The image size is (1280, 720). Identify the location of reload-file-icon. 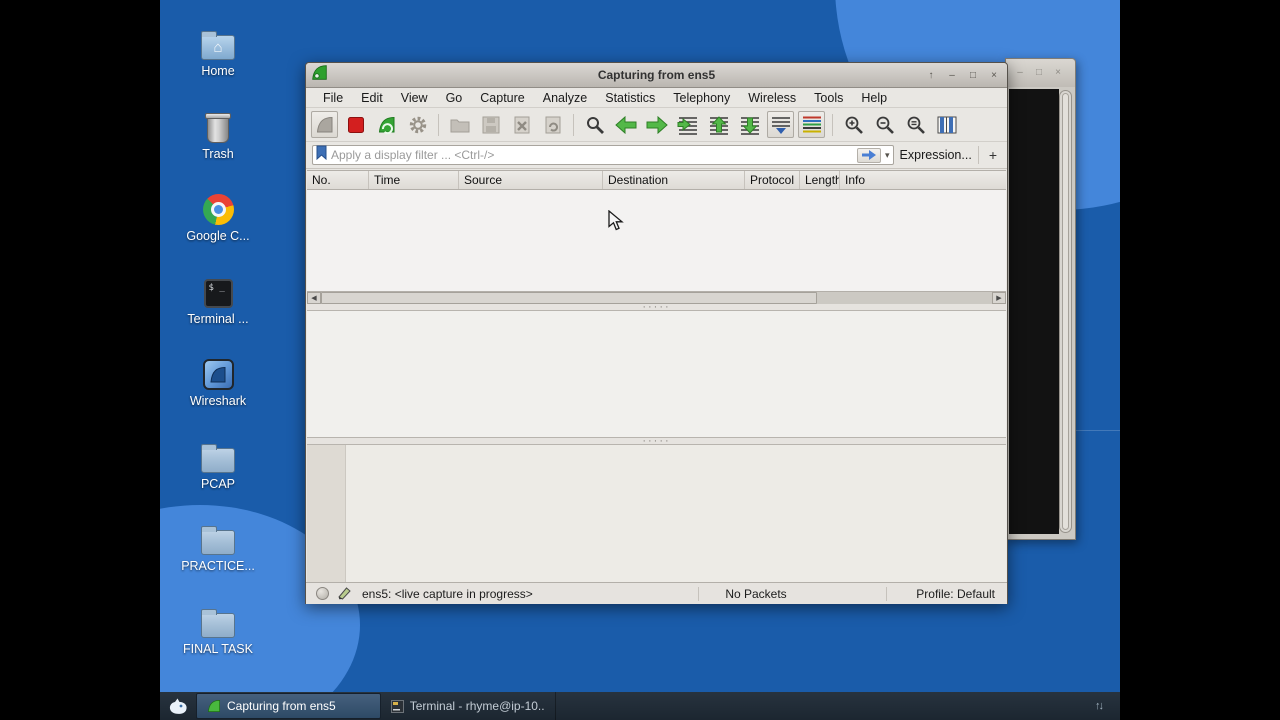
(552, 124).